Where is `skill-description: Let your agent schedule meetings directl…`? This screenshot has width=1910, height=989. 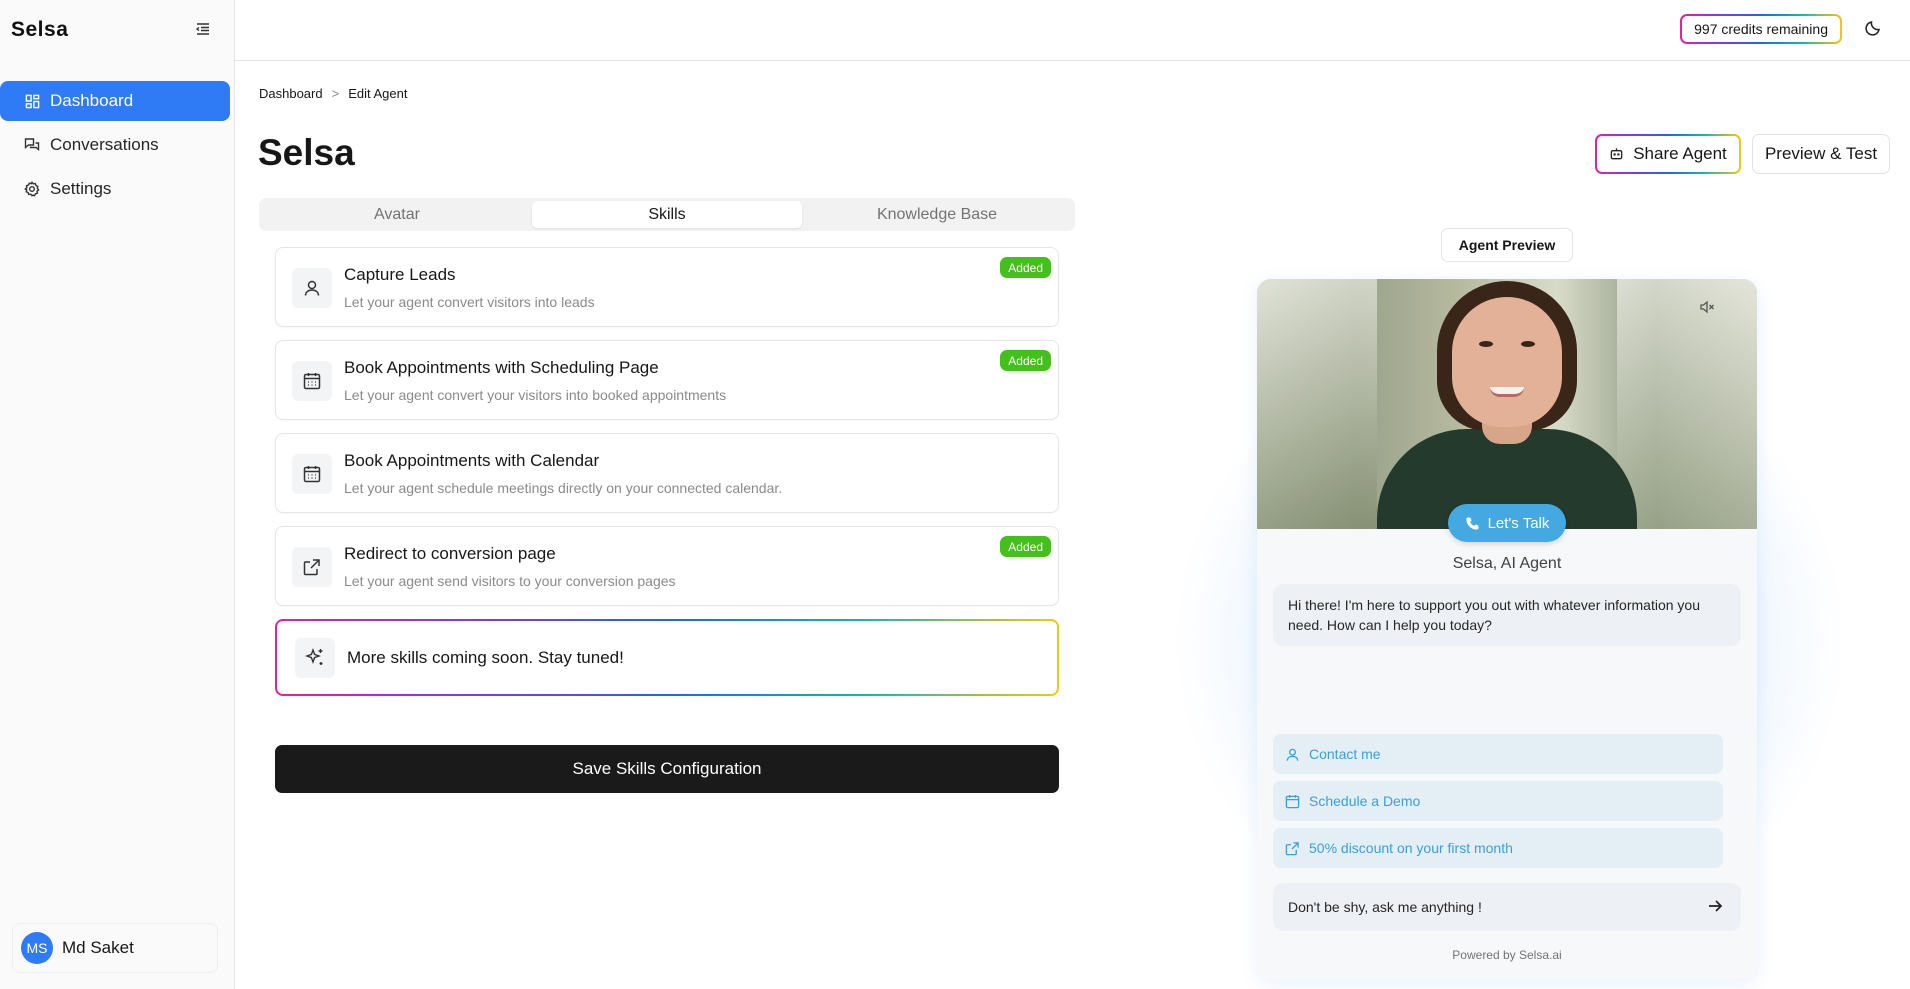 skill-description: Let your agent schedule meetings directl… is located at coordinates (563, 488).